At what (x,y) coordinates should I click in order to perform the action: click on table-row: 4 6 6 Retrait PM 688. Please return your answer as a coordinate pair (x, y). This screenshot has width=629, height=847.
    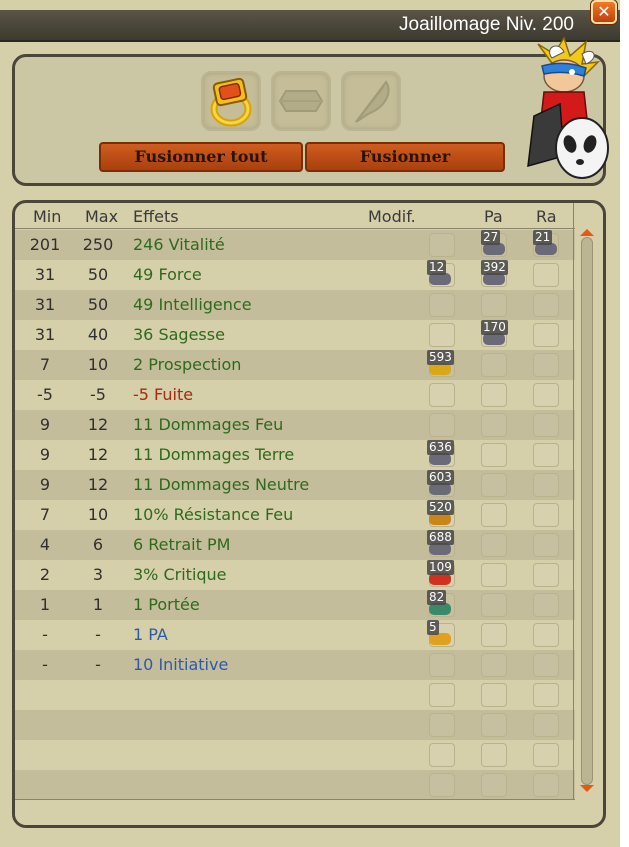
    Looking at the image, I should click on (295, 545).